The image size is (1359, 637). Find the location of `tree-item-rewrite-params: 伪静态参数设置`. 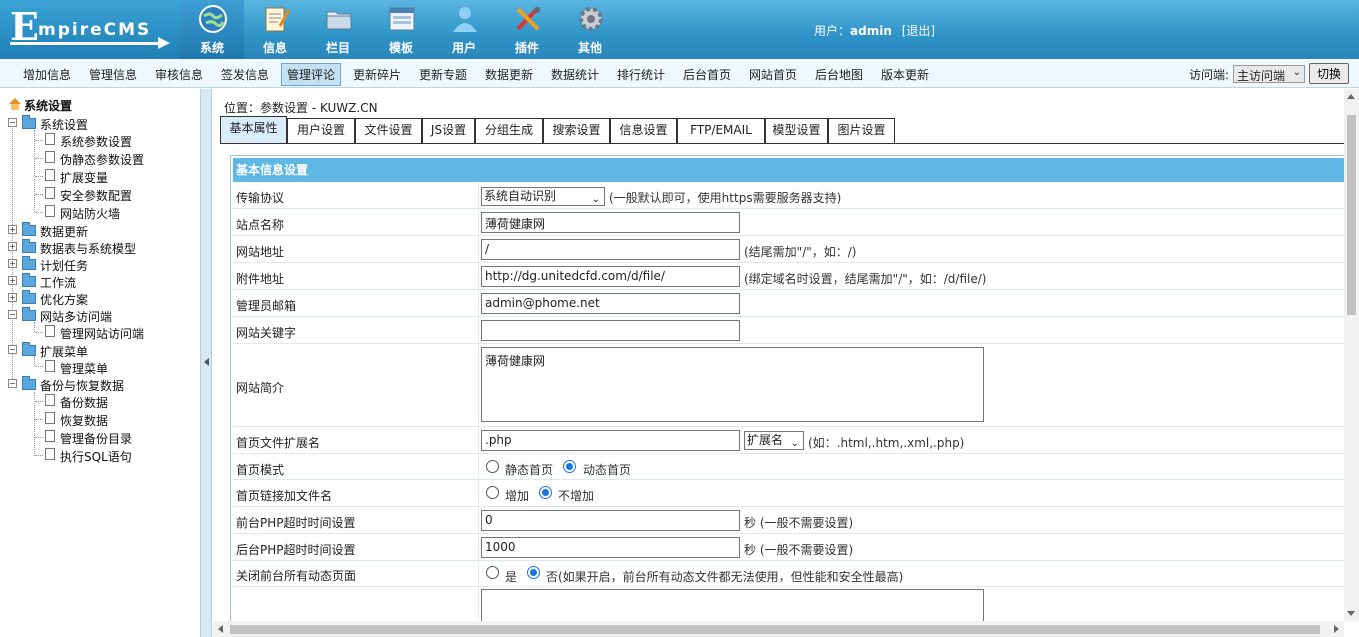

tree-item-rewrite-params: 伪静态参数设置 is located at coordinates (102, 159).